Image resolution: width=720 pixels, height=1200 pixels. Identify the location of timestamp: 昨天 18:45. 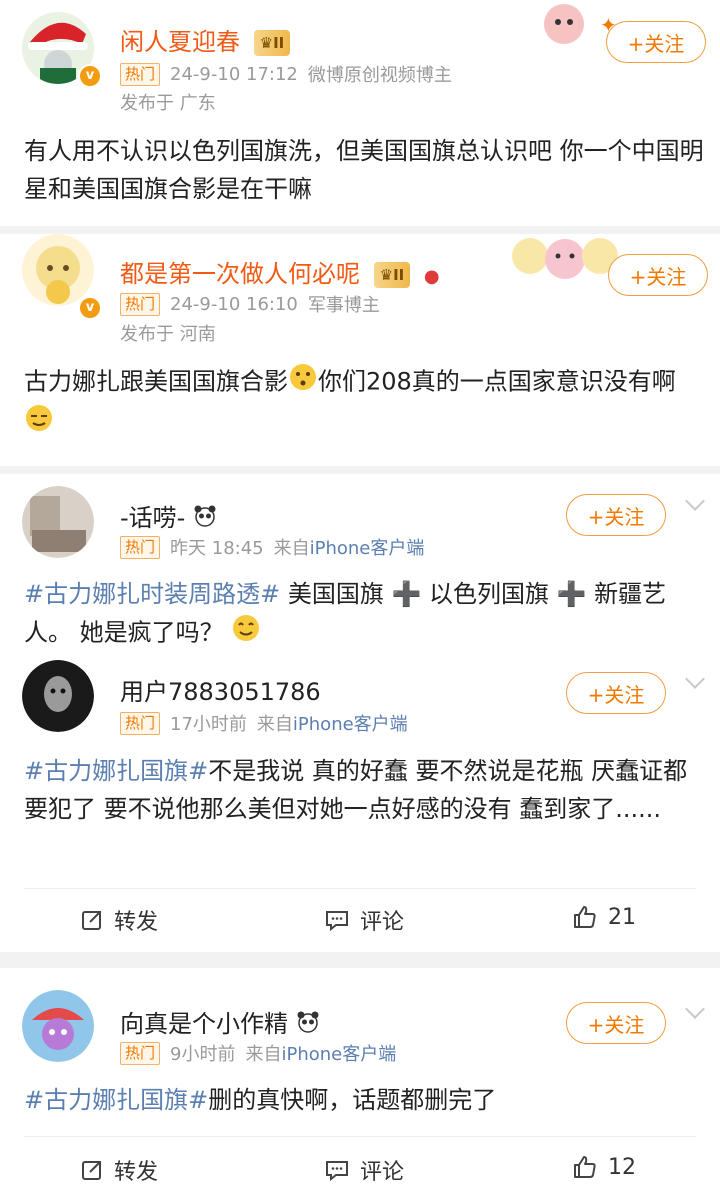
(217, 548).